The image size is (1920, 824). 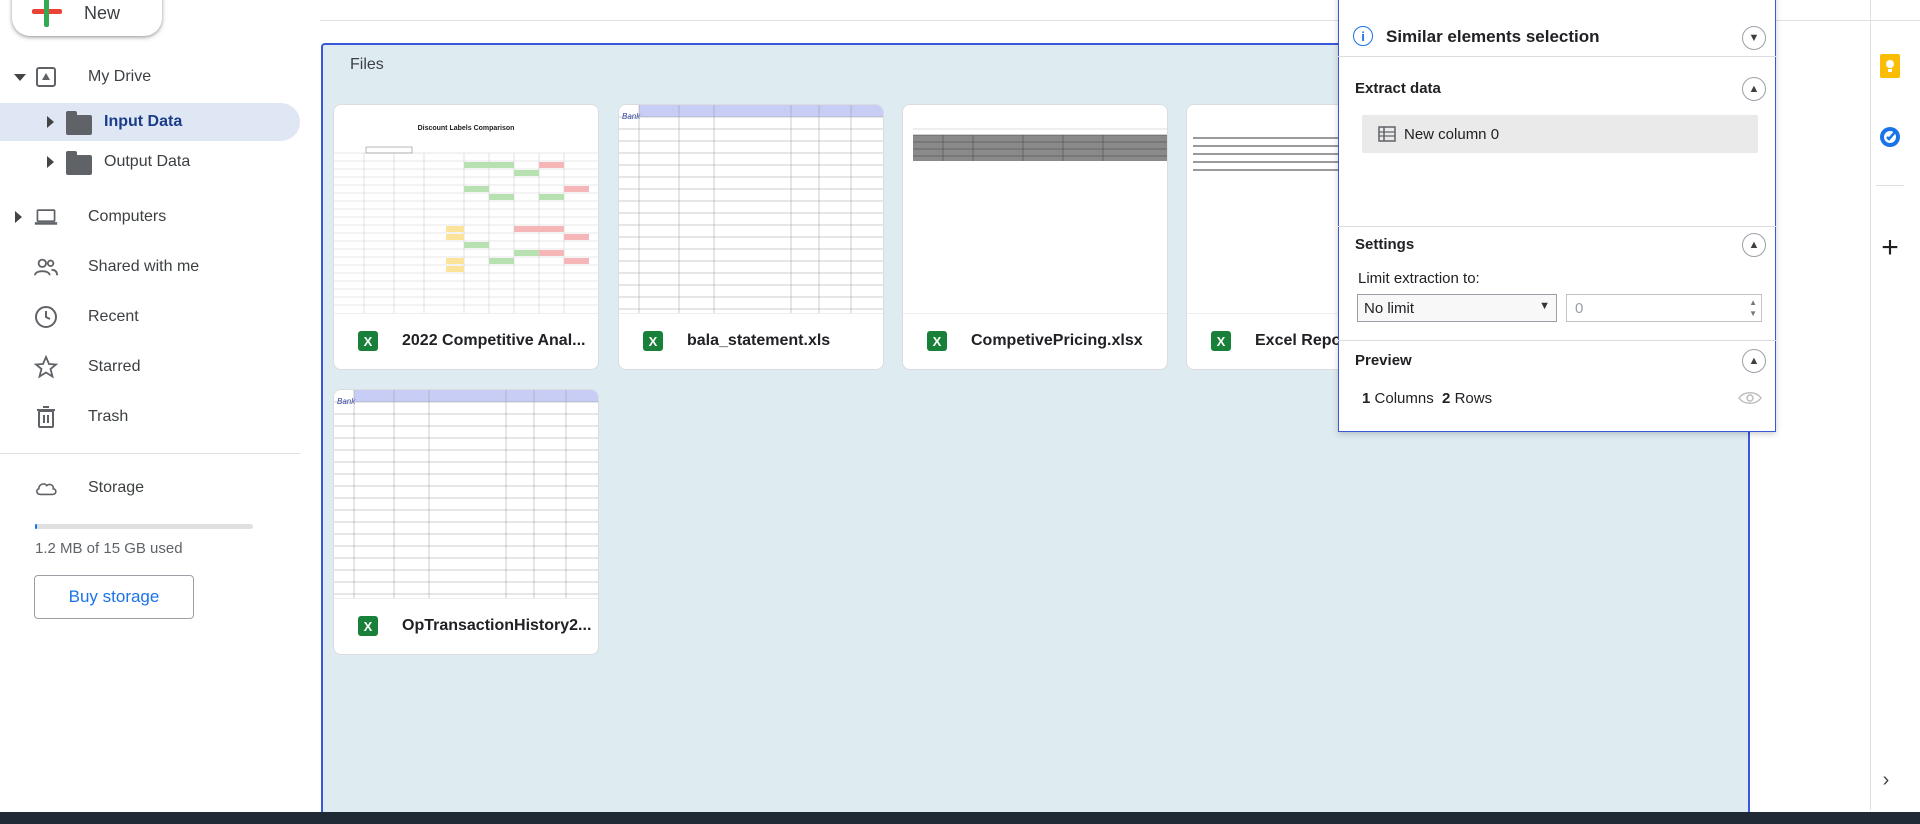 What do you see at coordinates (46, 267) in the screenshot?
I see `people-icon` at bounding box center [46, 267].